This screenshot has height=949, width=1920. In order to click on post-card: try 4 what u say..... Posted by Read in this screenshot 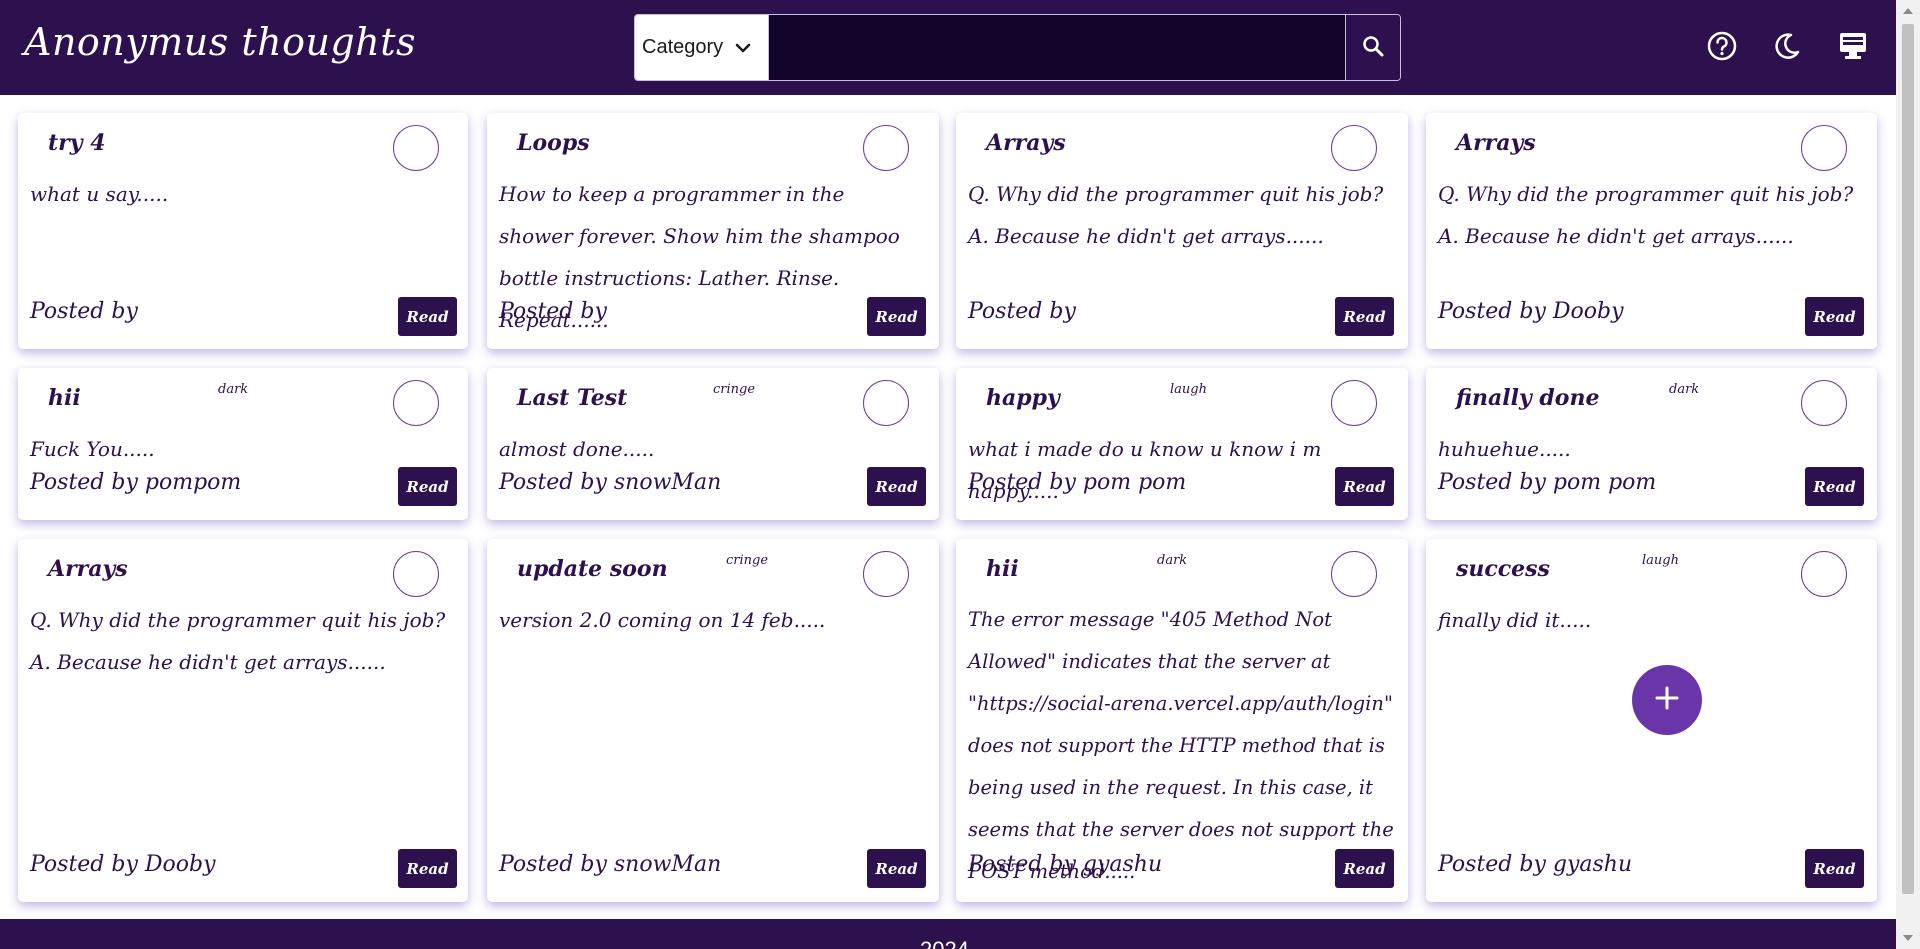, I will do `click(243, 231)`.